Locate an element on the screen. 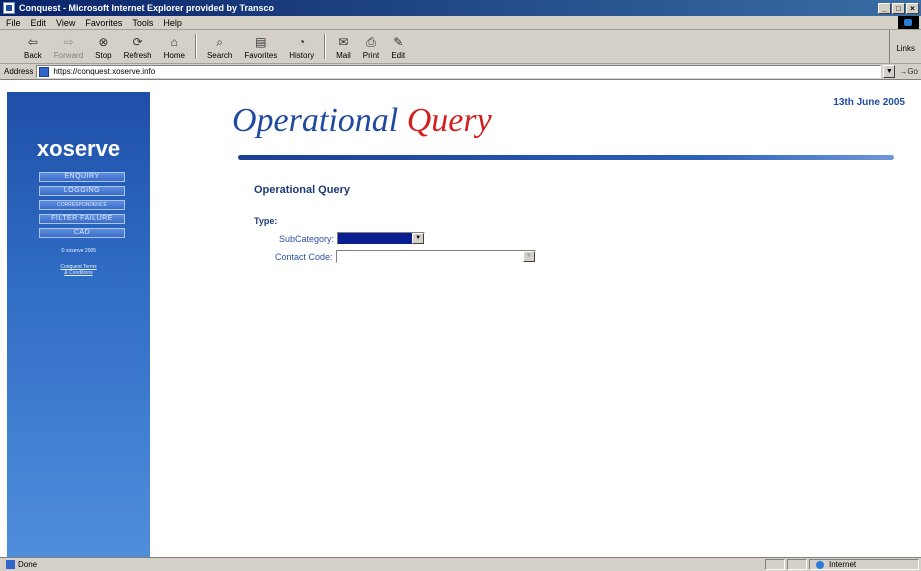 This screenshot has height=571, width=921. history-label: History is located at coordinates (302, 55).